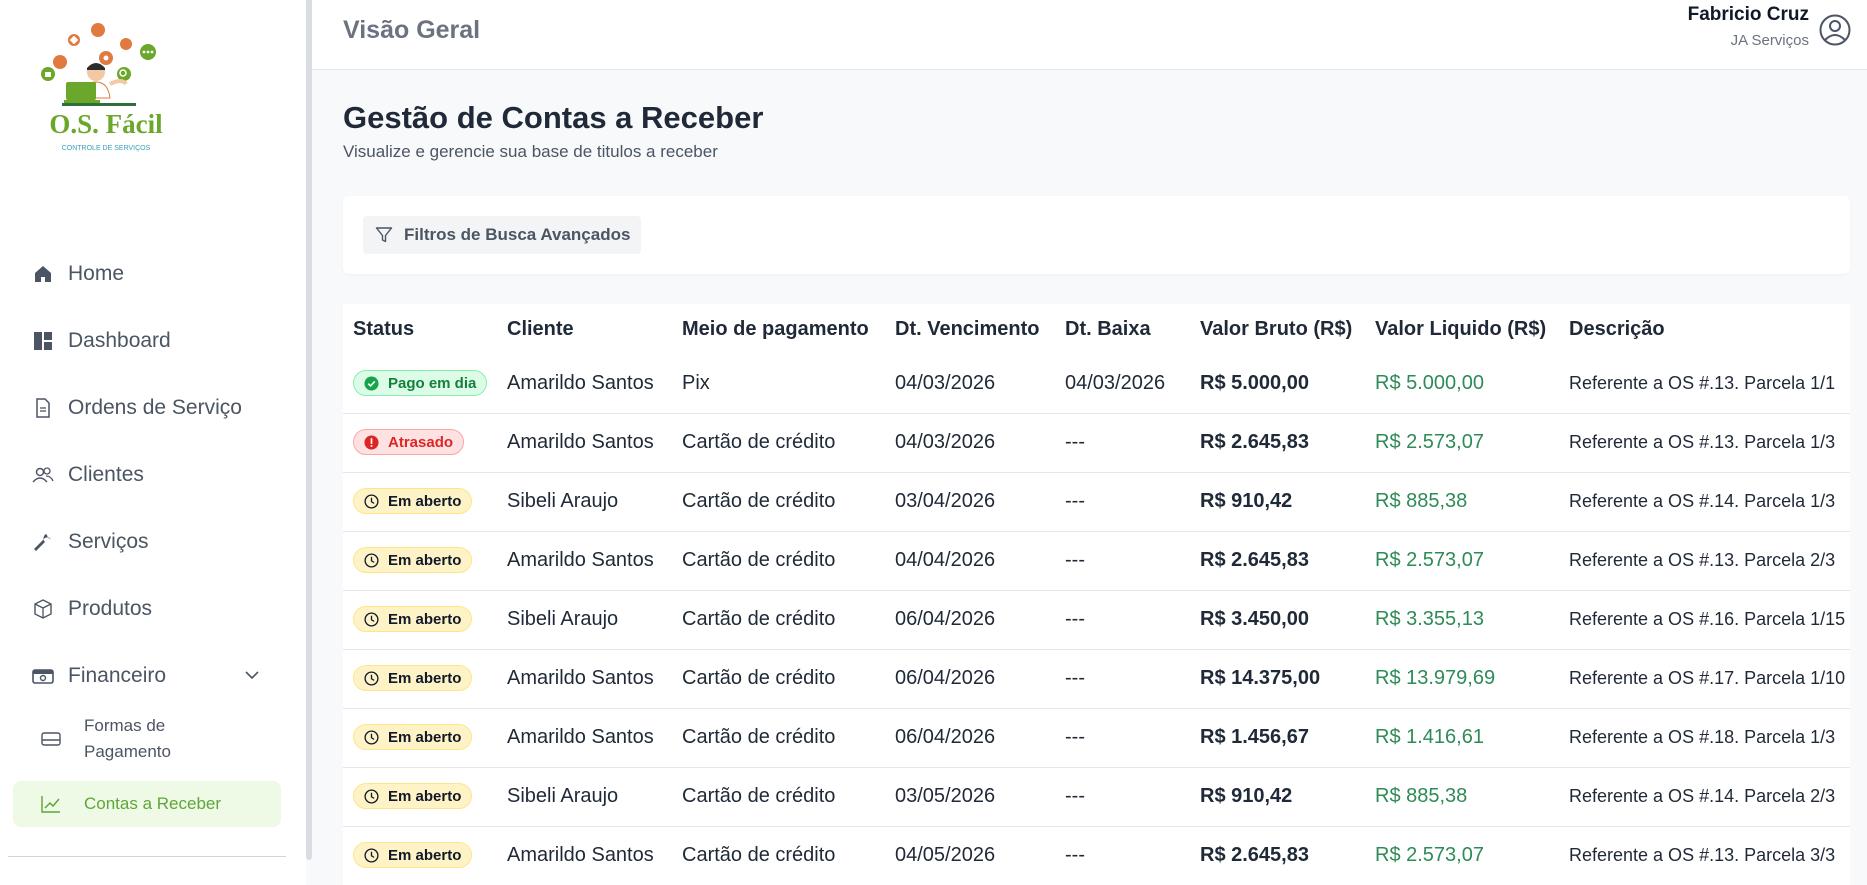  Describe the element at coordinates (43, 274) in the screenshot. I see `home-icon` at that location.